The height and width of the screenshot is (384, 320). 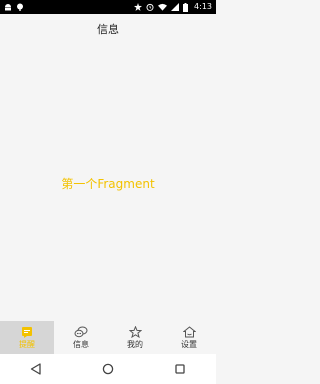 I want to click on android-icon, so click(x=8, y=7).